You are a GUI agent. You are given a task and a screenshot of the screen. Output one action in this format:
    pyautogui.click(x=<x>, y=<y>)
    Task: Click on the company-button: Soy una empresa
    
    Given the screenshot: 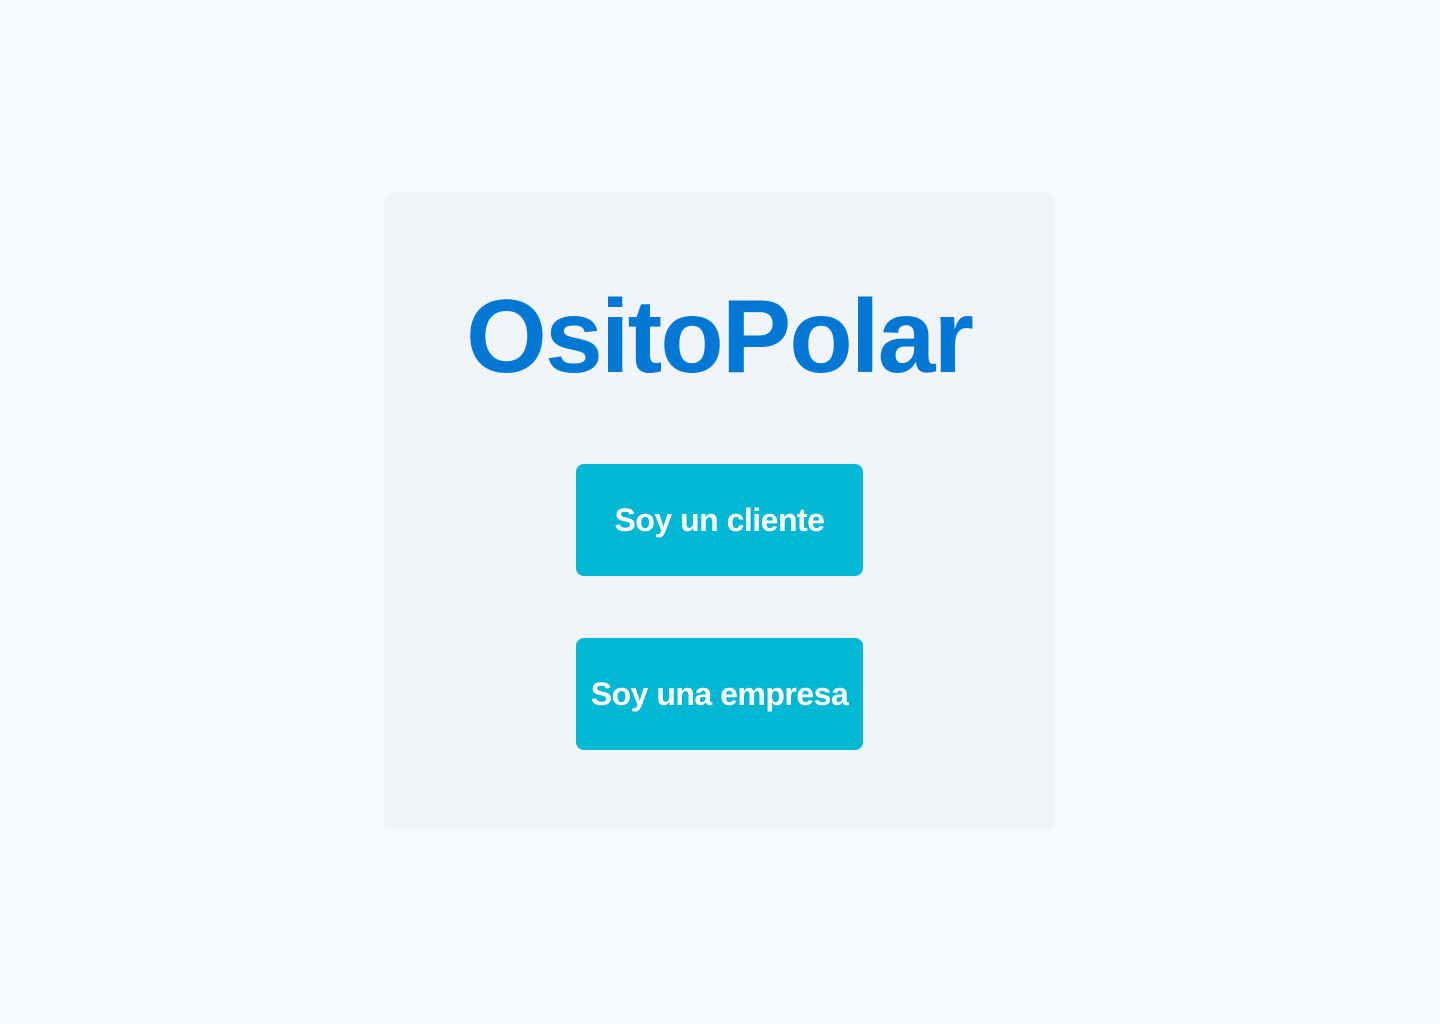 What is the action you would take?
    pyautogui.click(x=719, y=694)
    